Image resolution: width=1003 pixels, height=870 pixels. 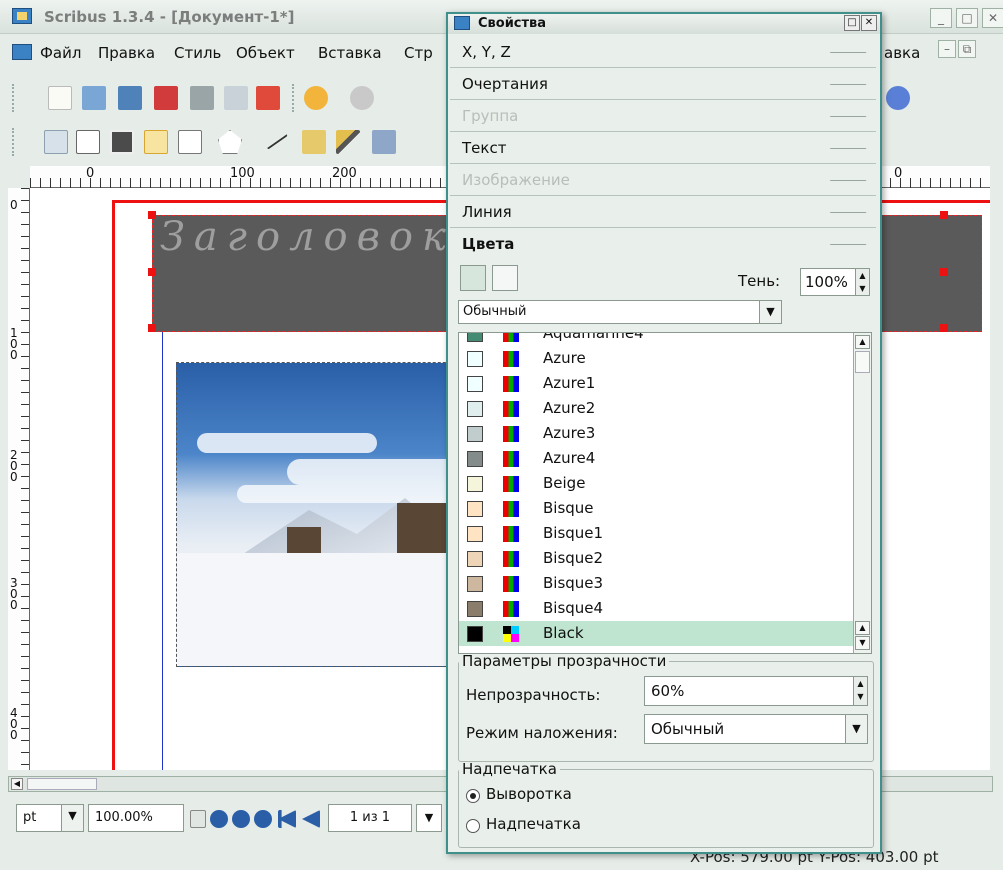 I want to click on color-swatch, so click(x=475, y=509).